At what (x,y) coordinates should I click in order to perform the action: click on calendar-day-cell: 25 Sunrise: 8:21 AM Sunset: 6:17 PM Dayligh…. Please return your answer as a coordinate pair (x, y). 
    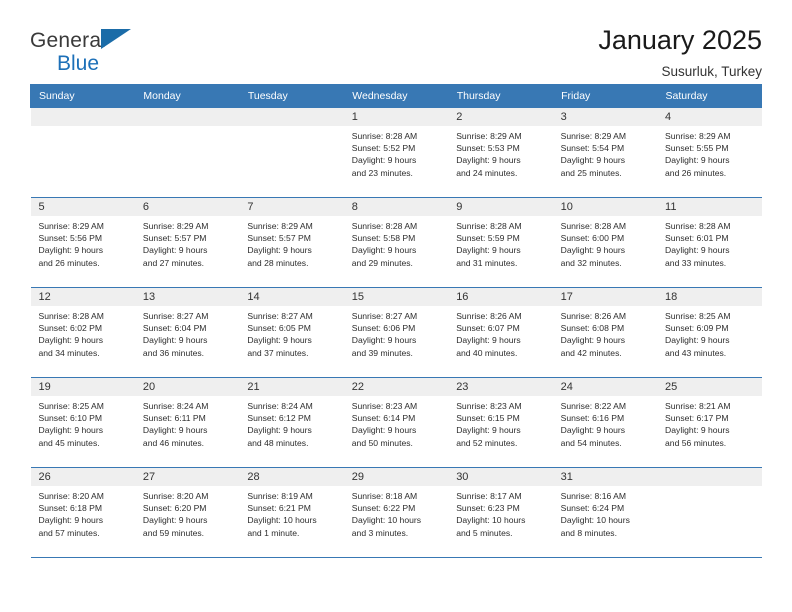
    Looking at the image, I should click on (709, 422).